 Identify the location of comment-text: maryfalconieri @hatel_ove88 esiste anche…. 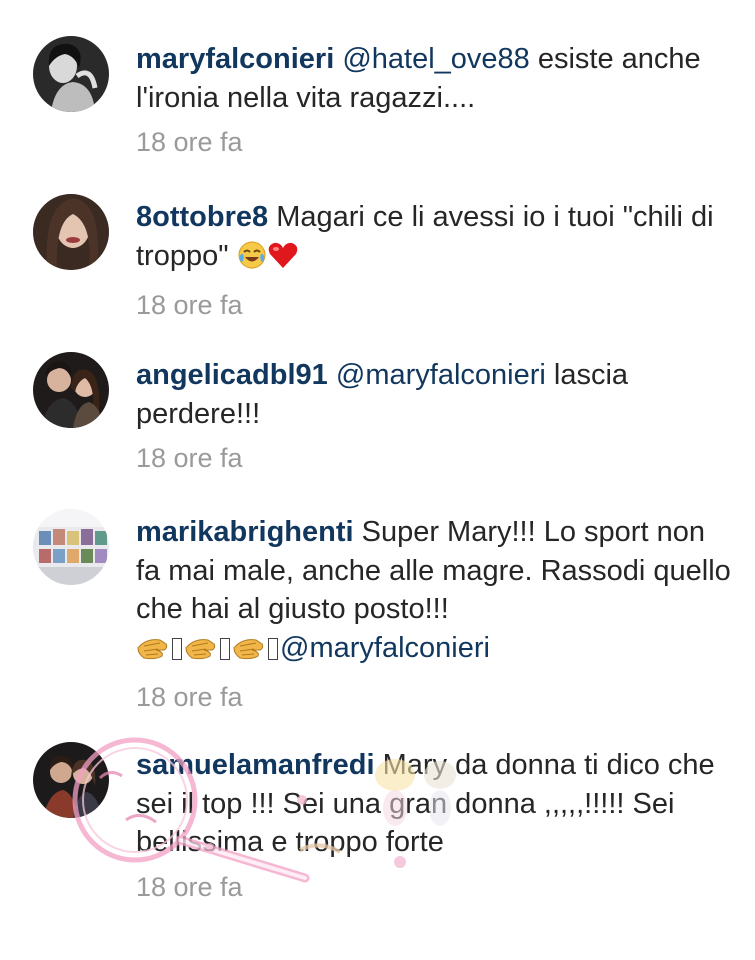
(436, 78).